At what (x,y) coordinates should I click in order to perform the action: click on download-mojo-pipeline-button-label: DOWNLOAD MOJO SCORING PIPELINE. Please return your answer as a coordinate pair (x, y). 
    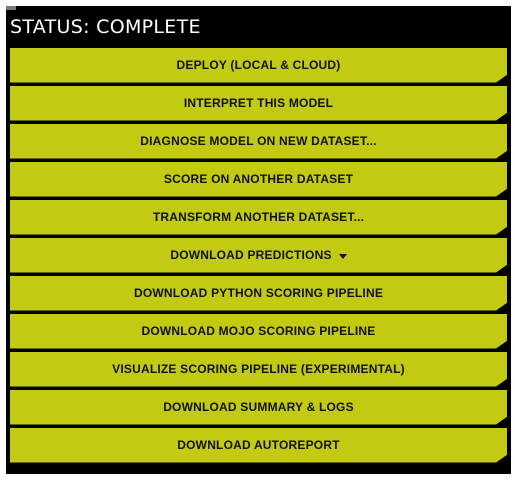
    Looking at the image, I should click on (258, 331).